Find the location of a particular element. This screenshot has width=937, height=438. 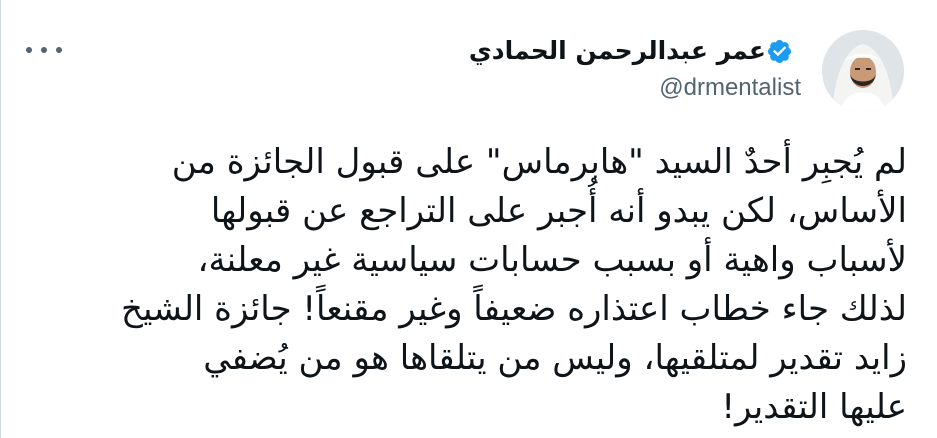

more-options-button is located at coordinates (44, 50).